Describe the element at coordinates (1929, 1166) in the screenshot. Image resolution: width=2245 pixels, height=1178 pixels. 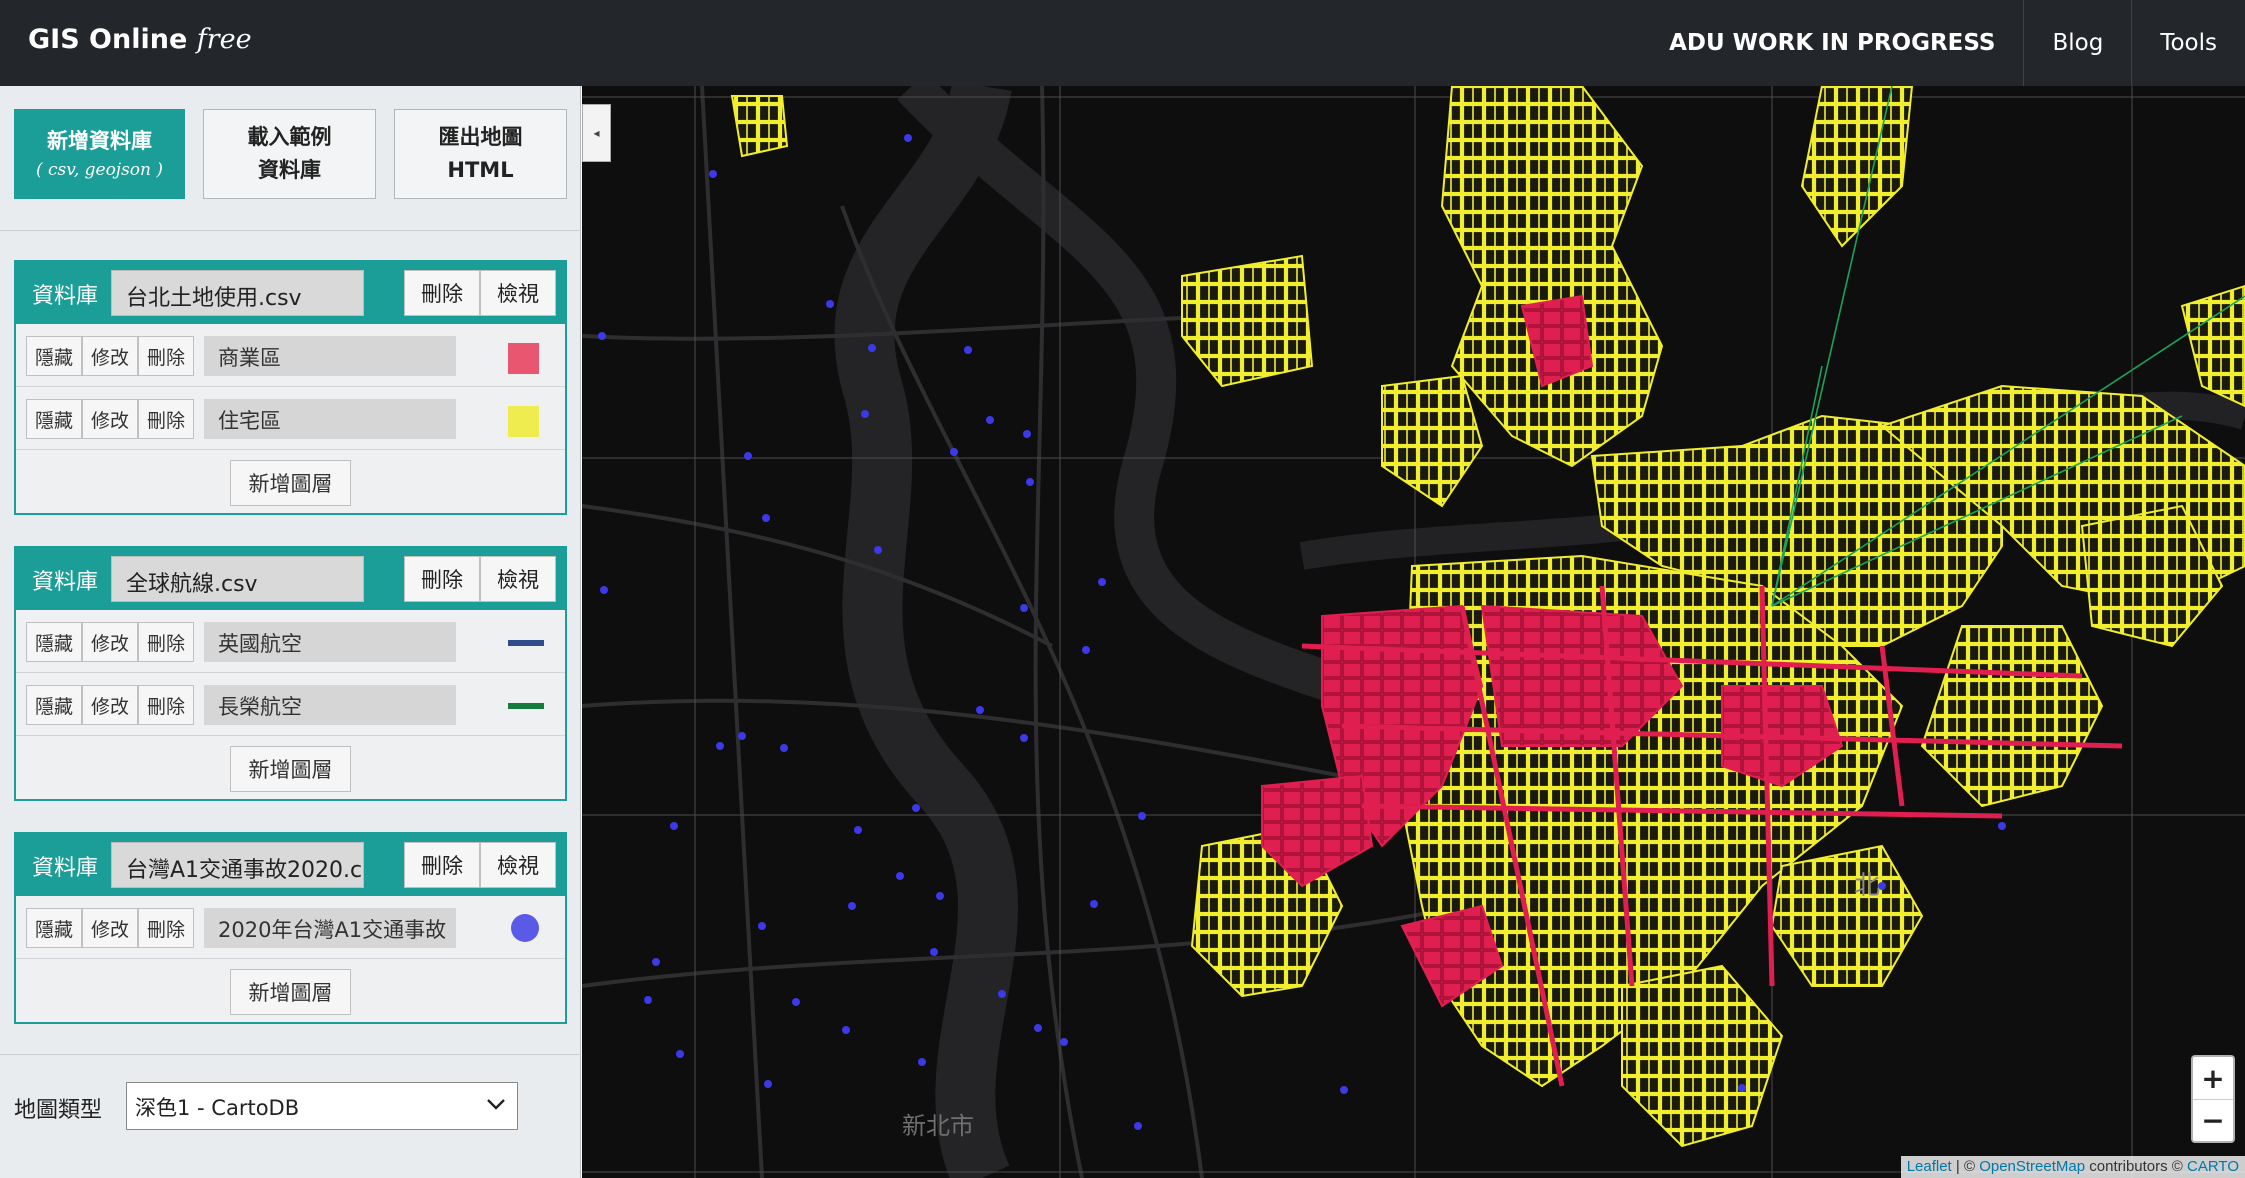
I see `leaflet-link: Leaflet` at that location.